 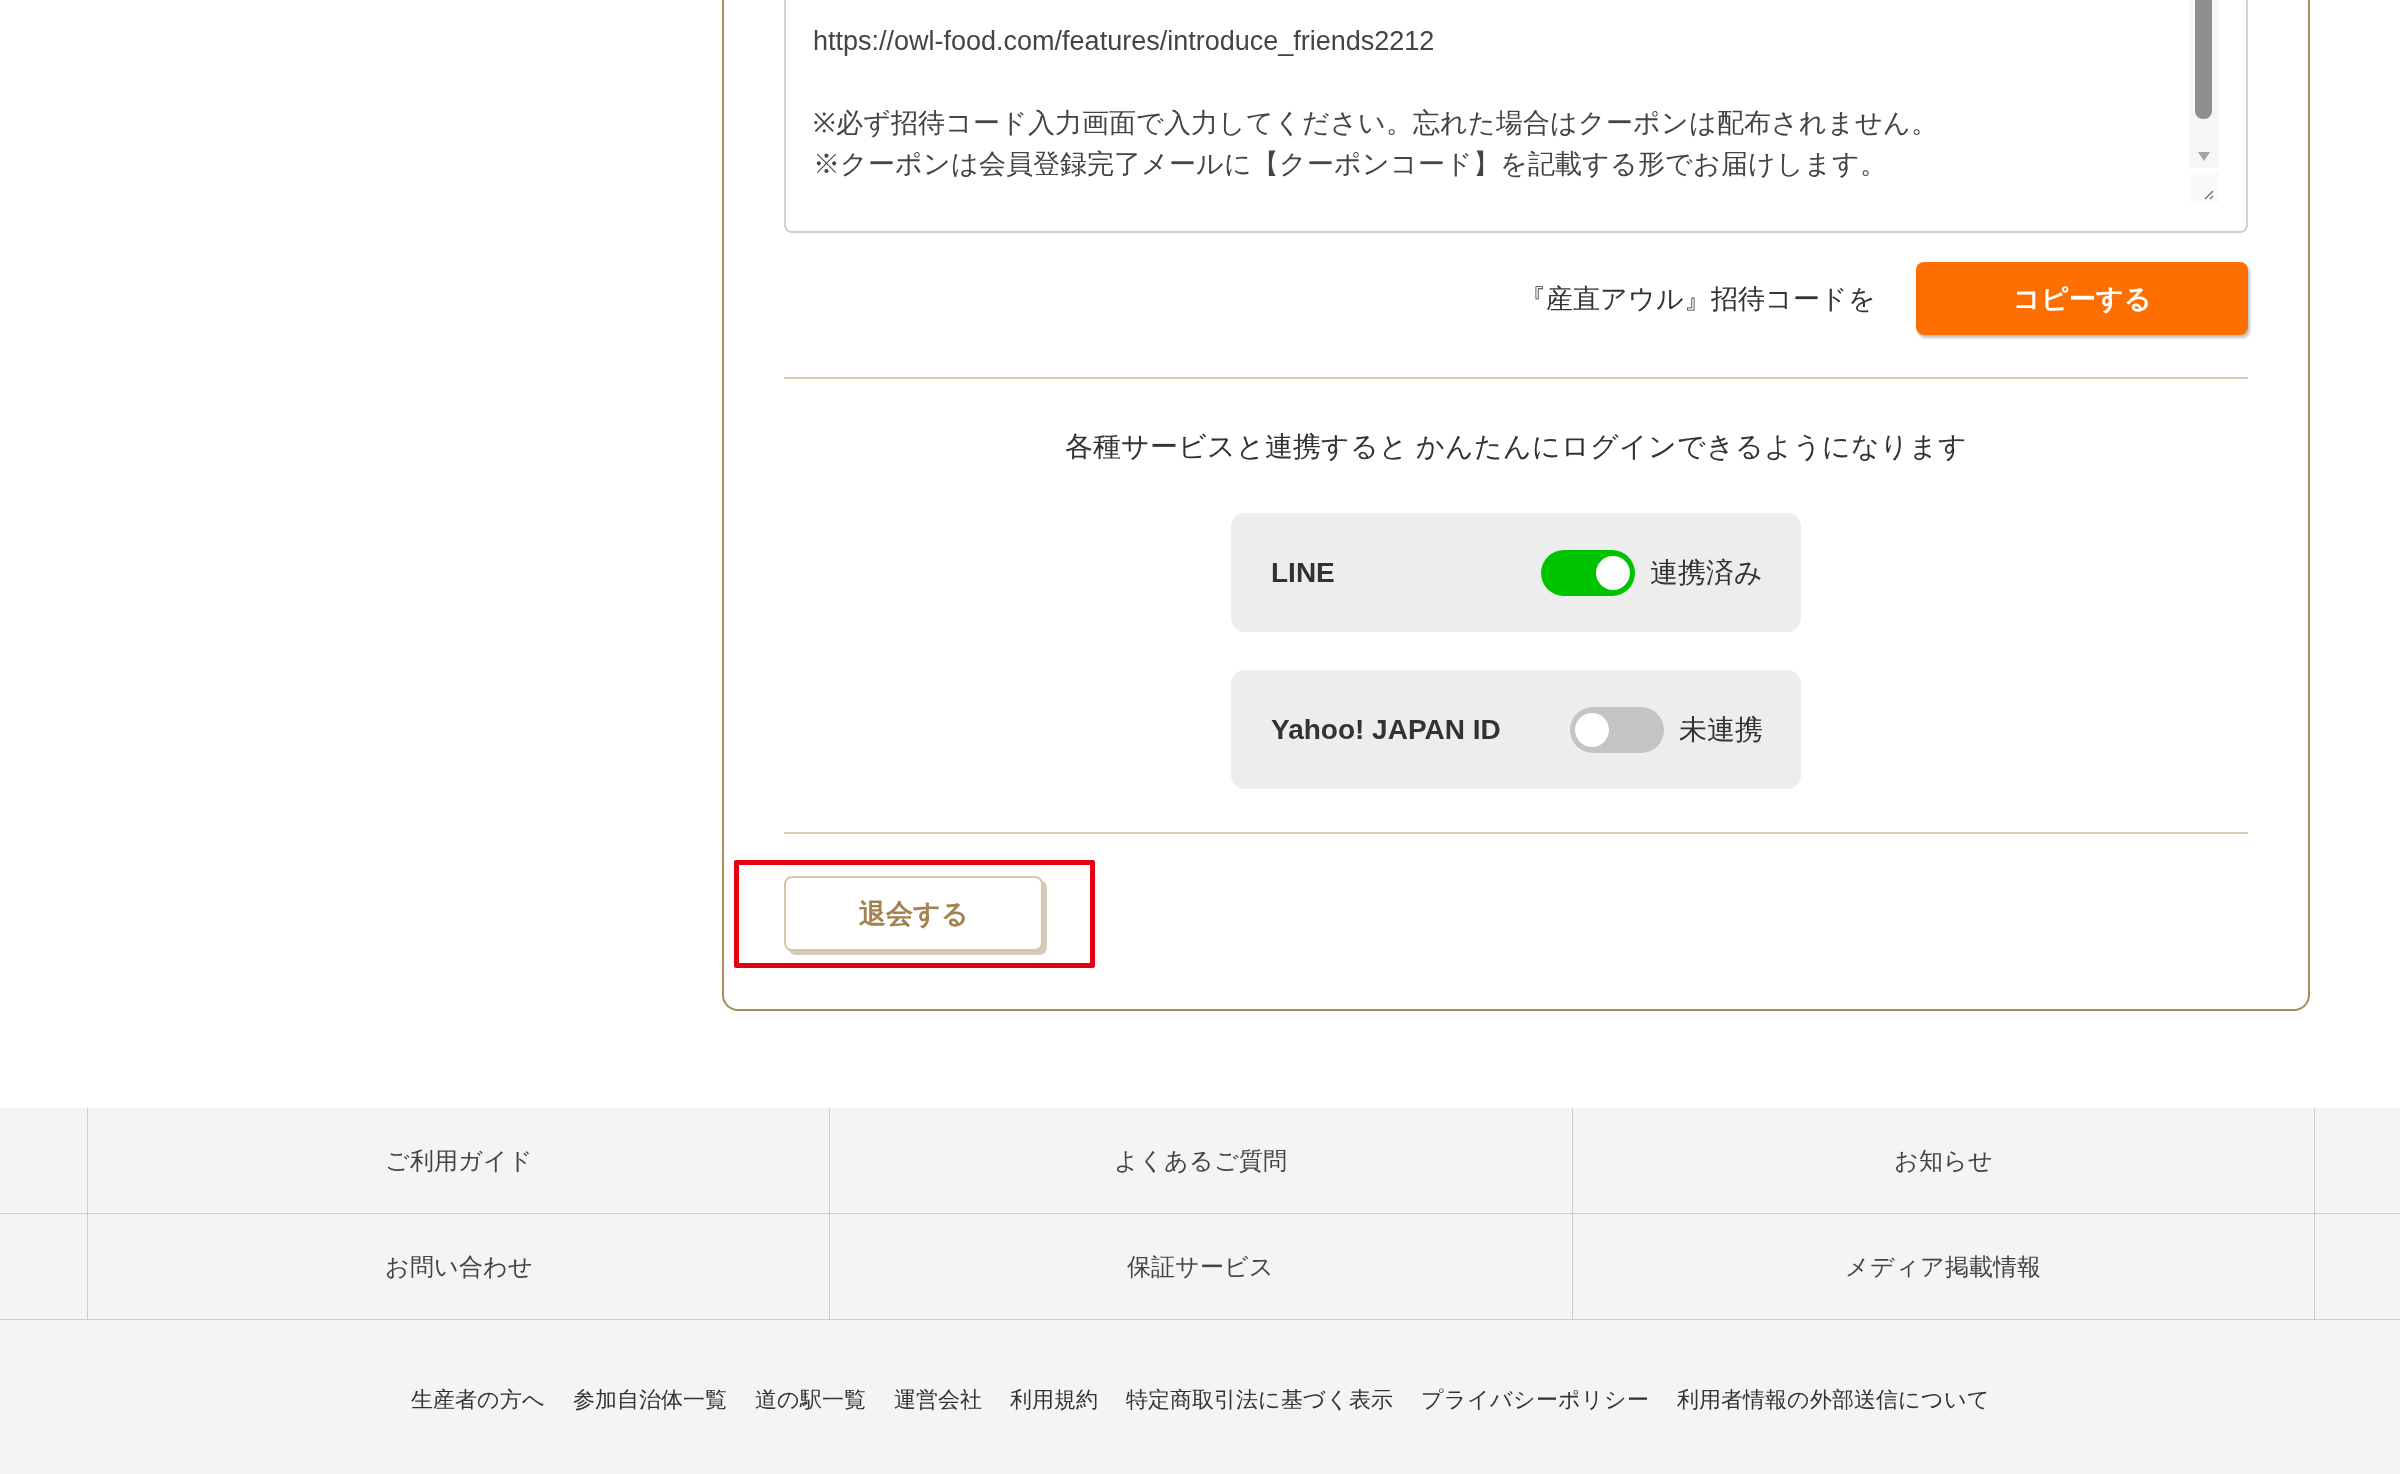 I want to click on footer-nav-link: よくあるご質問, so click(x=1201, y=1160).